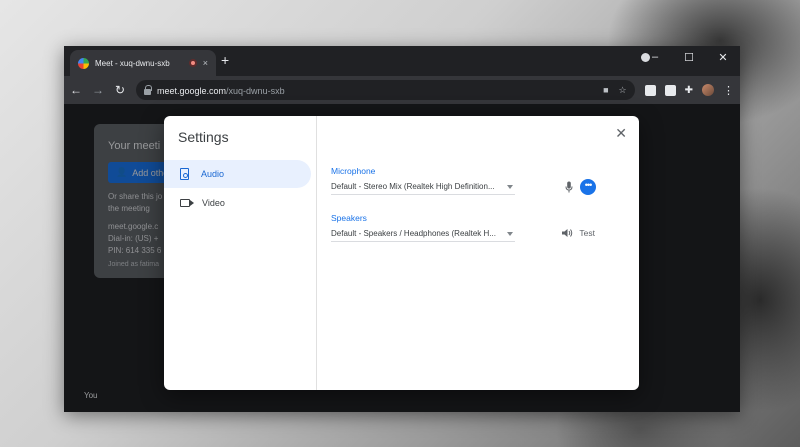 The height and width of the screenshot is (447, 800). Describe the element at coordinates (83, 63) in the screenshot. I see `meet-favicon-icon` at that location.